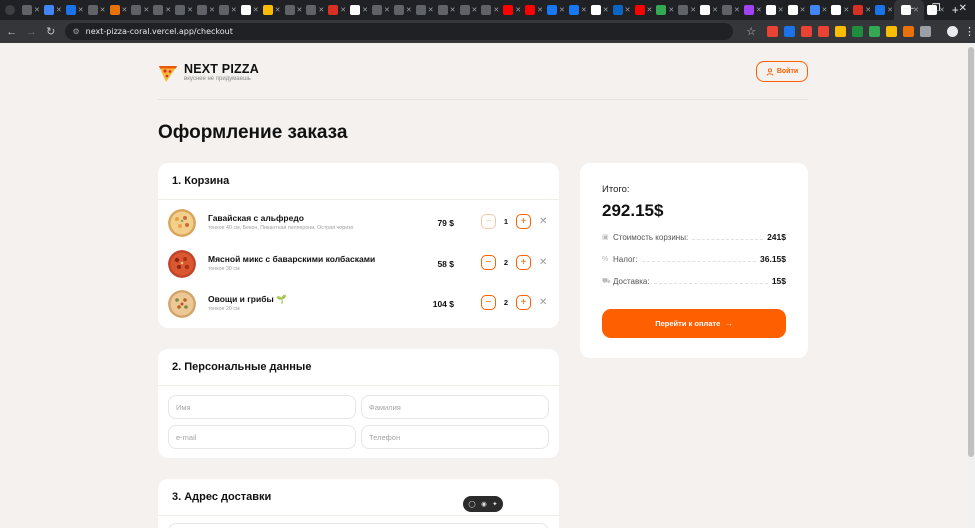 This screenshot has height=528, width=975. I want to click on back-icon: ←, so click(12, 32).